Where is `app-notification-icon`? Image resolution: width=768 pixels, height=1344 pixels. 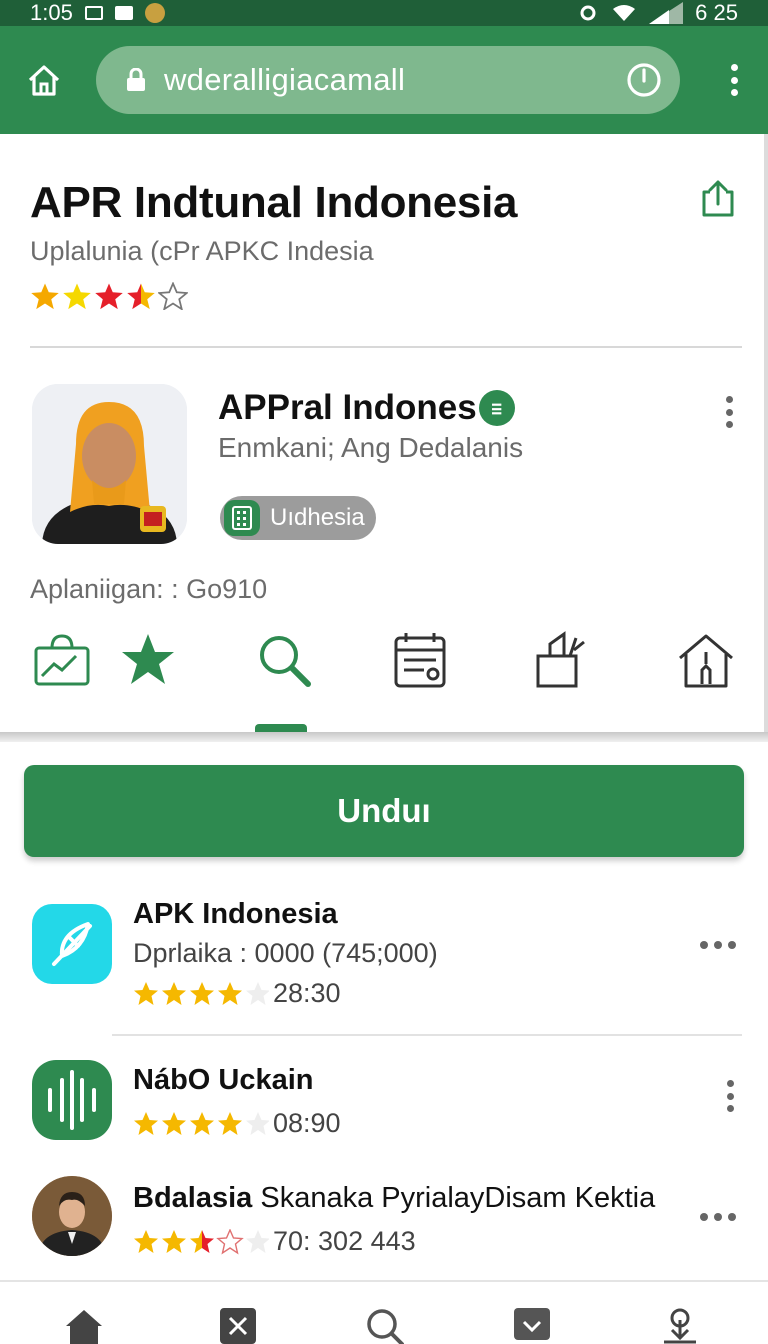 app-notification-icon is located at coordinates (123, 13).